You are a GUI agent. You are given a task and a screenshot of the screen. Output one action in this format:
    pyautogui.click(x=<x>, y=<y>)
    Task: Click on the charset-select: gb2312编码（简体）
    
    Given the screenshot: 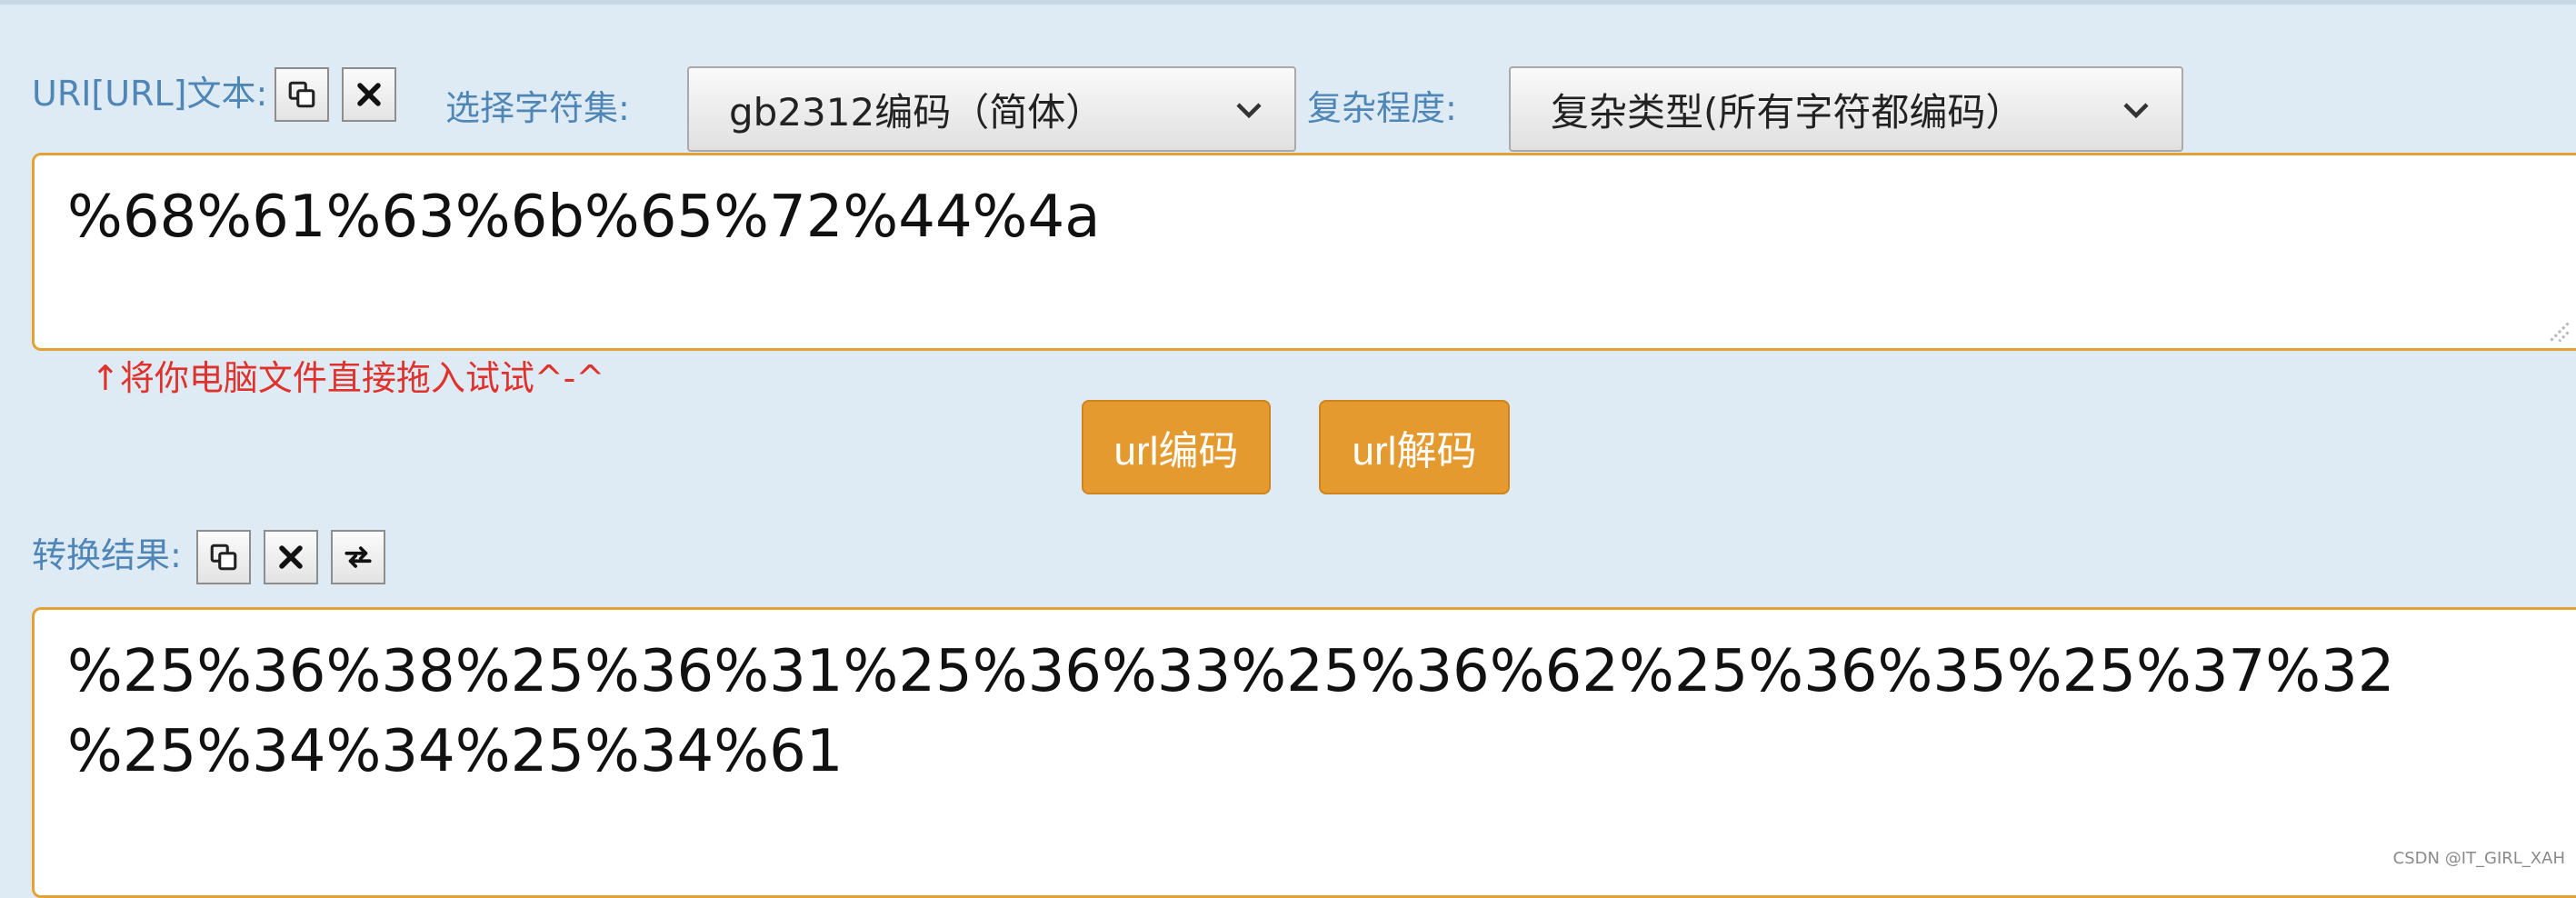 What is the action you would take?
    pyautogui.click(x=991, y=109)
    